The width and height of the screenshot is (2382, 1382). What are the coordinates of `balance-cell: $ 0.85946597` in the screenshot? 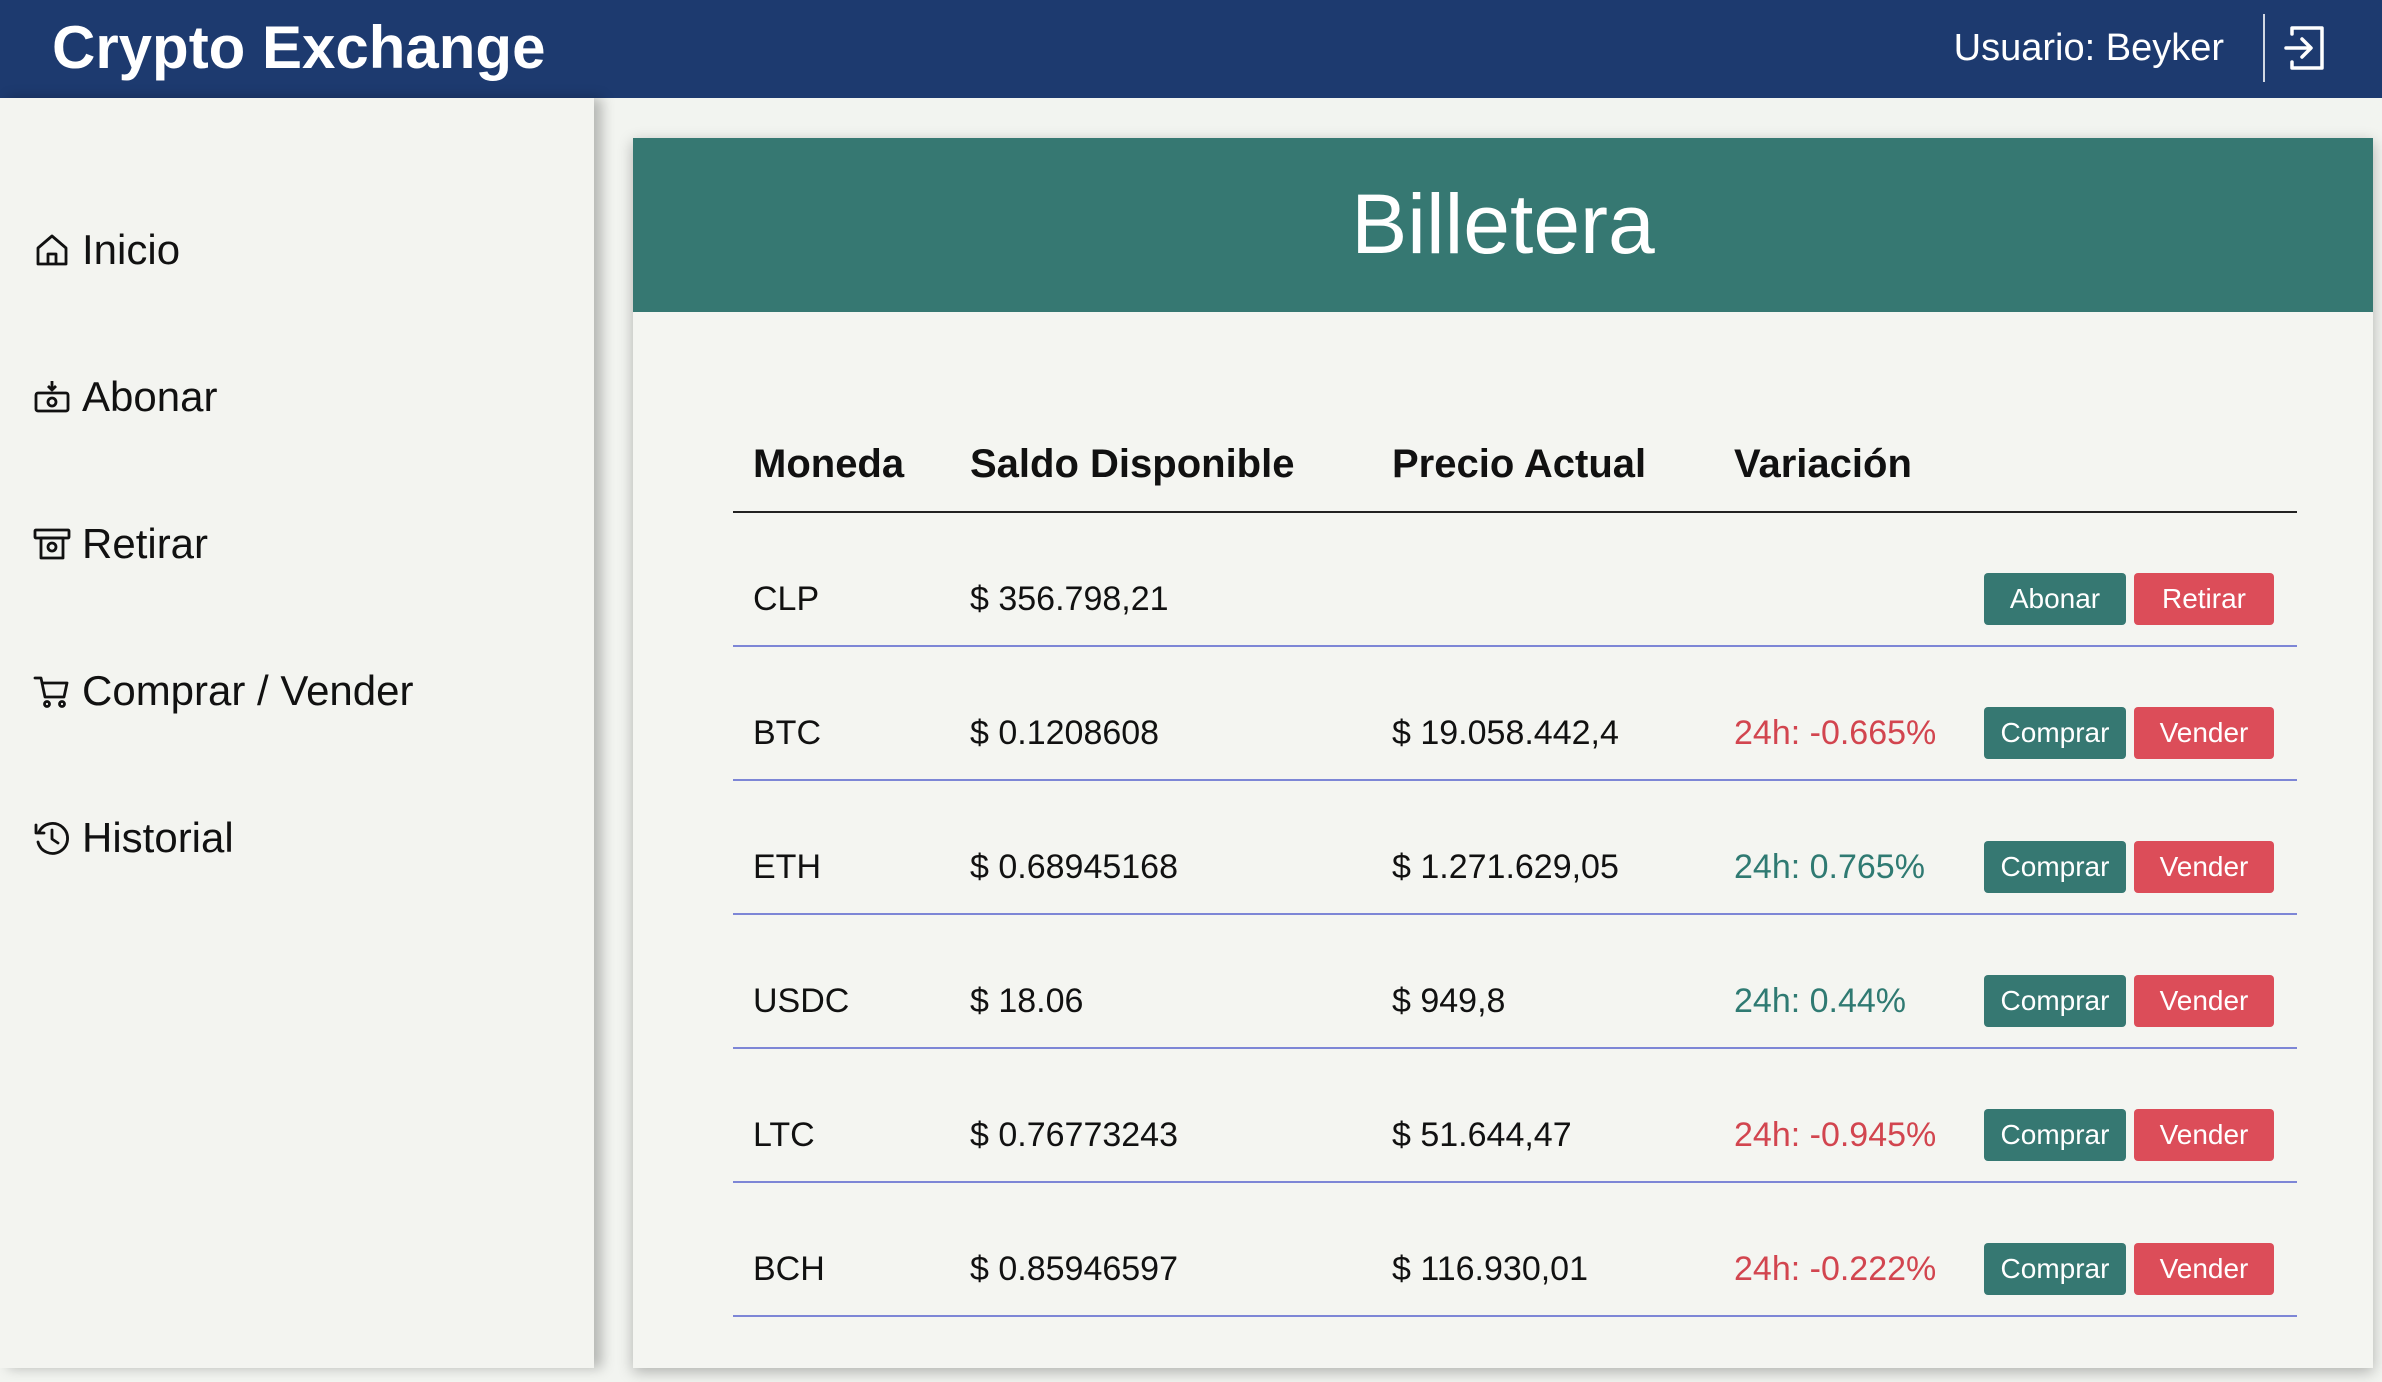 It's located at (1074, 1269).